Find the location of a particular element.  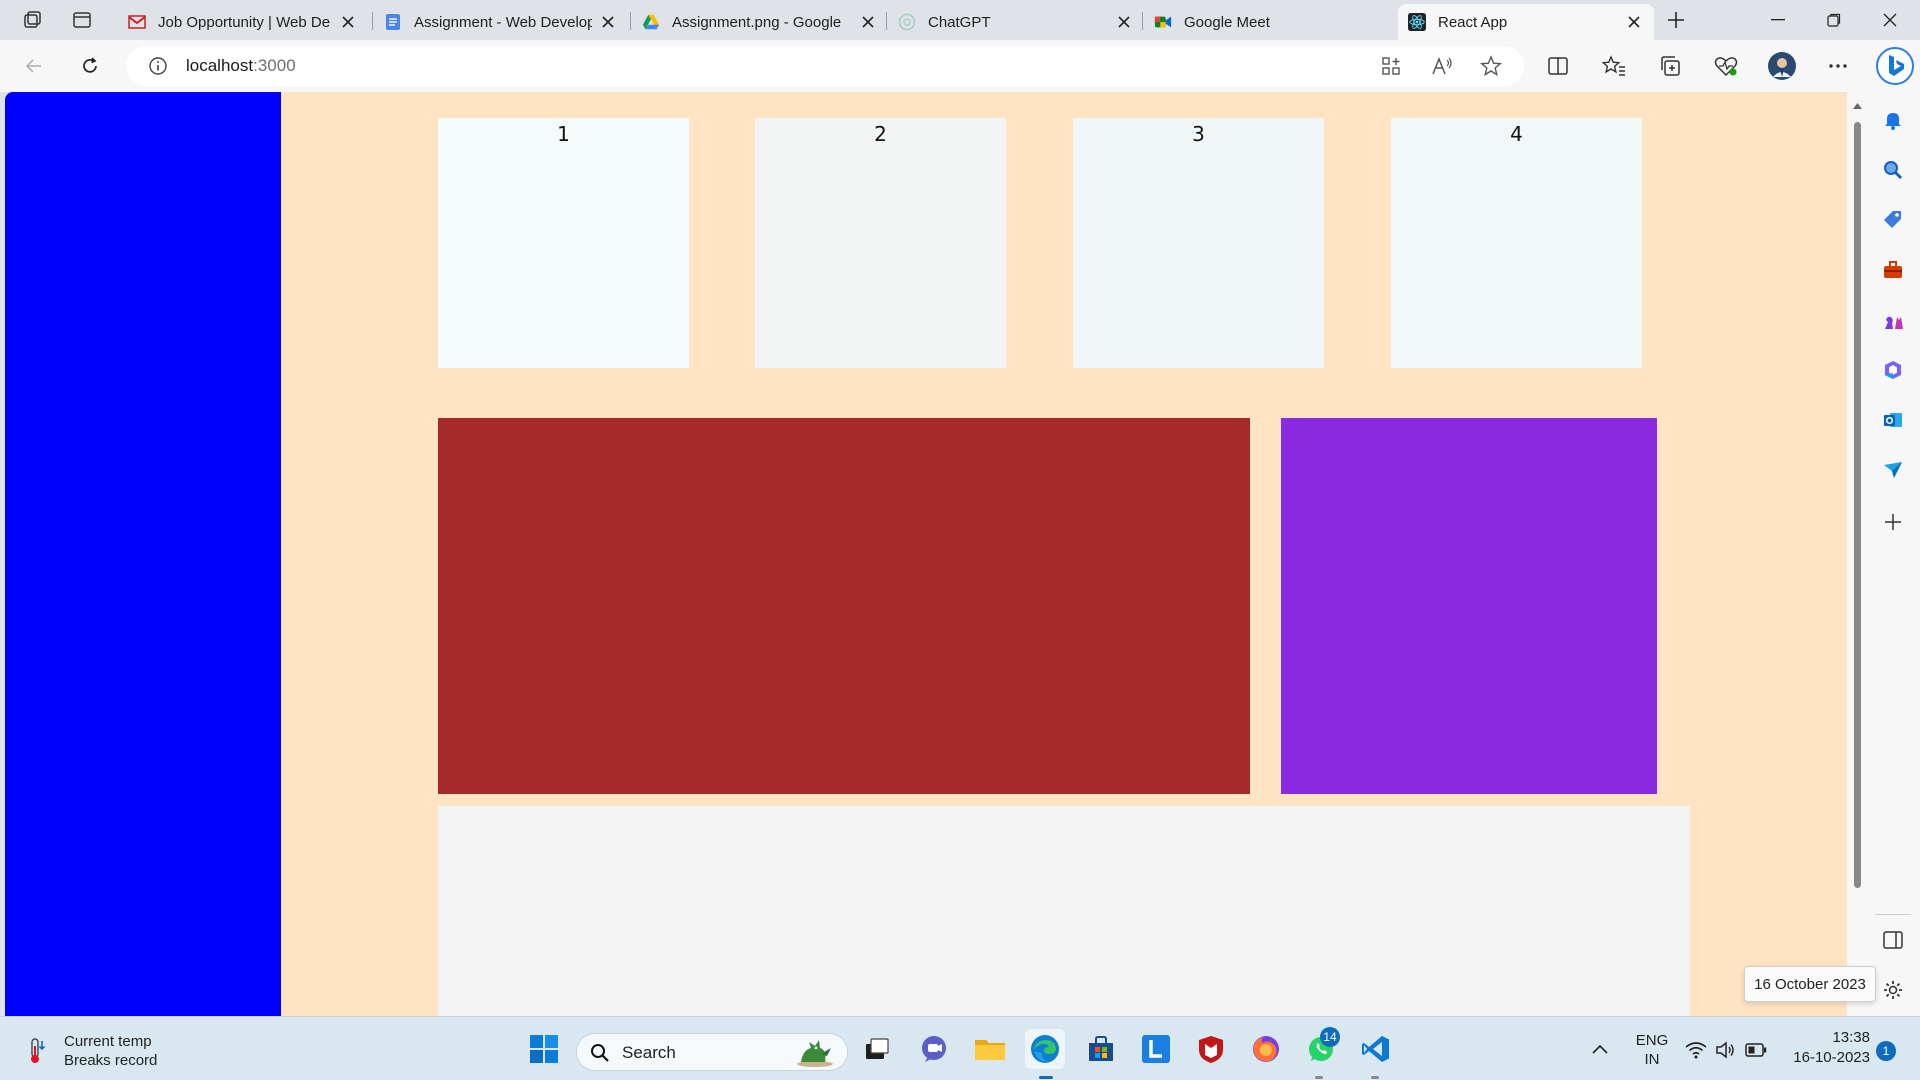

thermometer-icon is located at coordinates (38, 1051).